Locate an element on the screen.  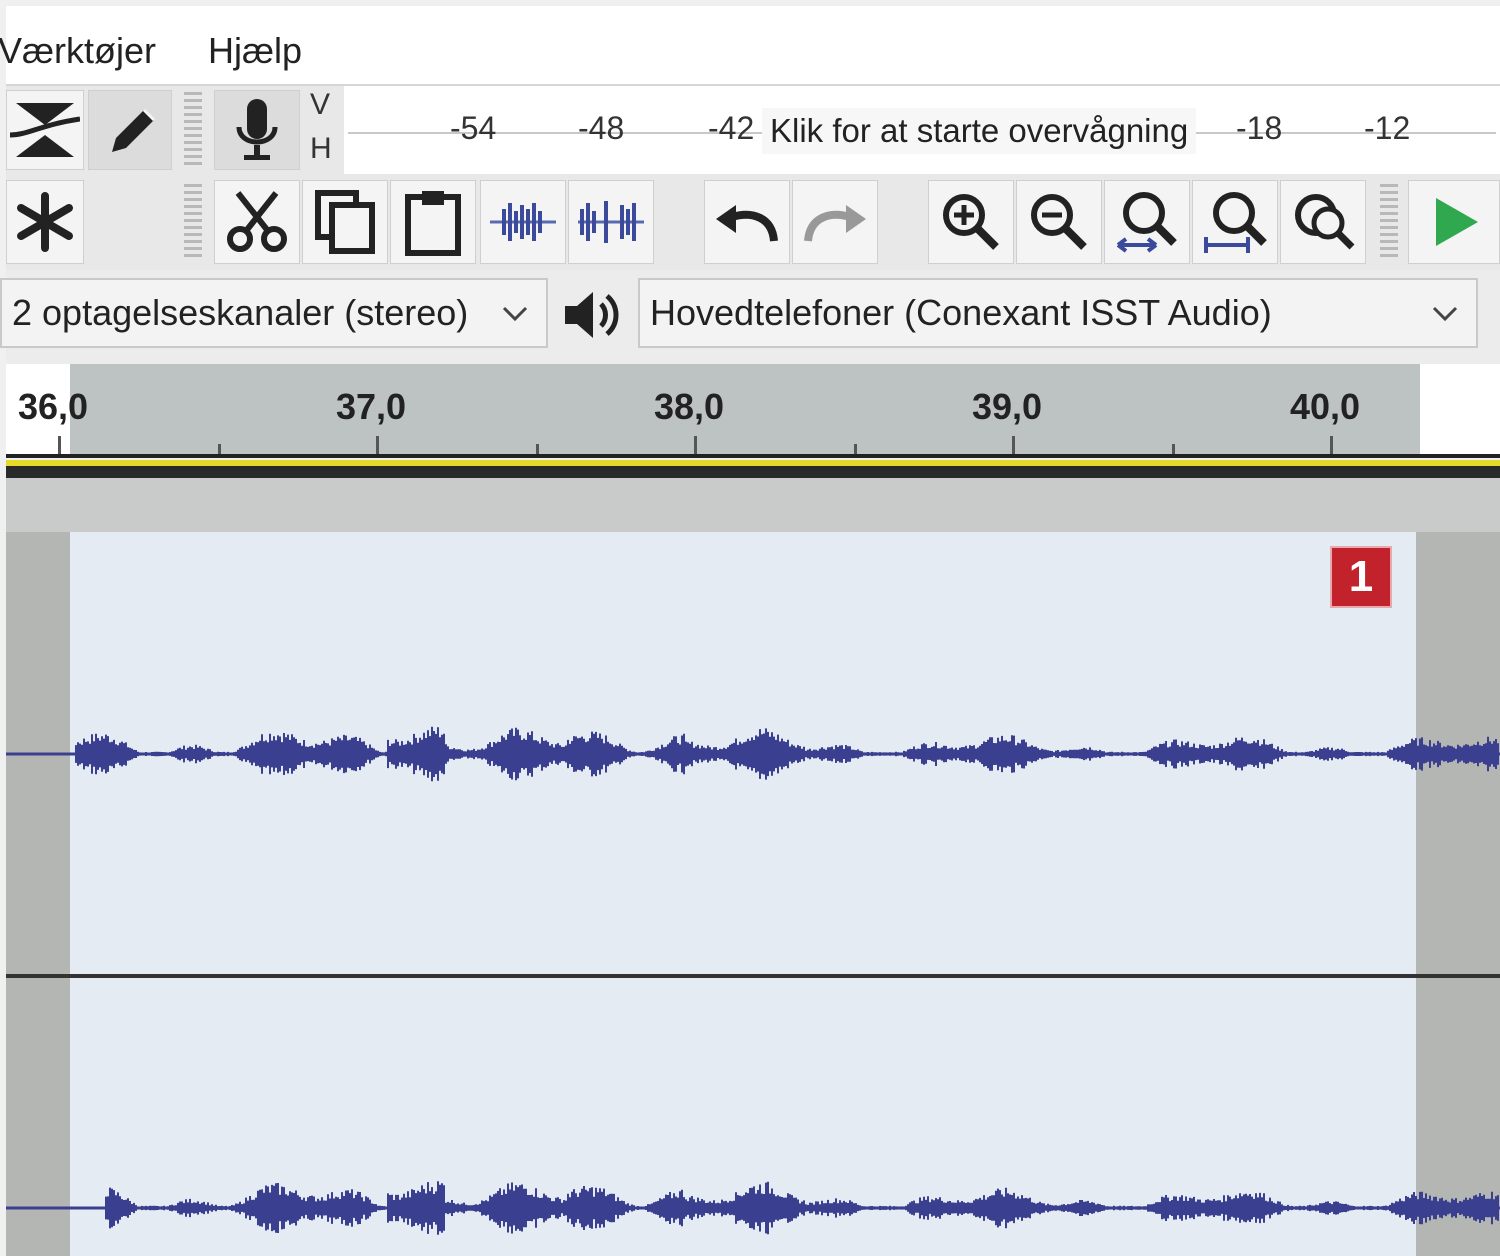
envelope-tool-button is located at coordinates (45, 130).